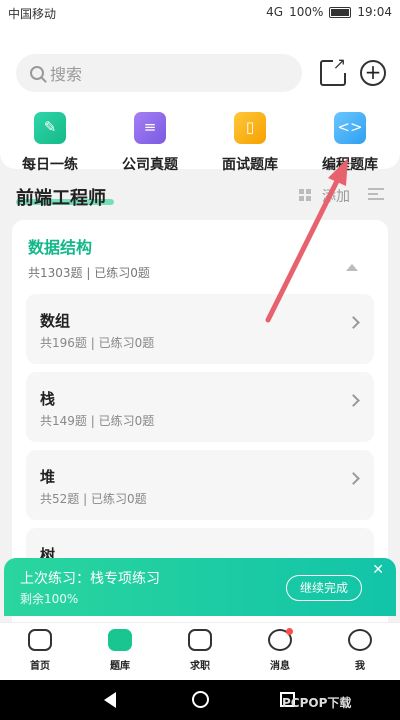  Describe the element at coordinates (350, 128) in the screenshot. I see `code-icon: <>` at that location.